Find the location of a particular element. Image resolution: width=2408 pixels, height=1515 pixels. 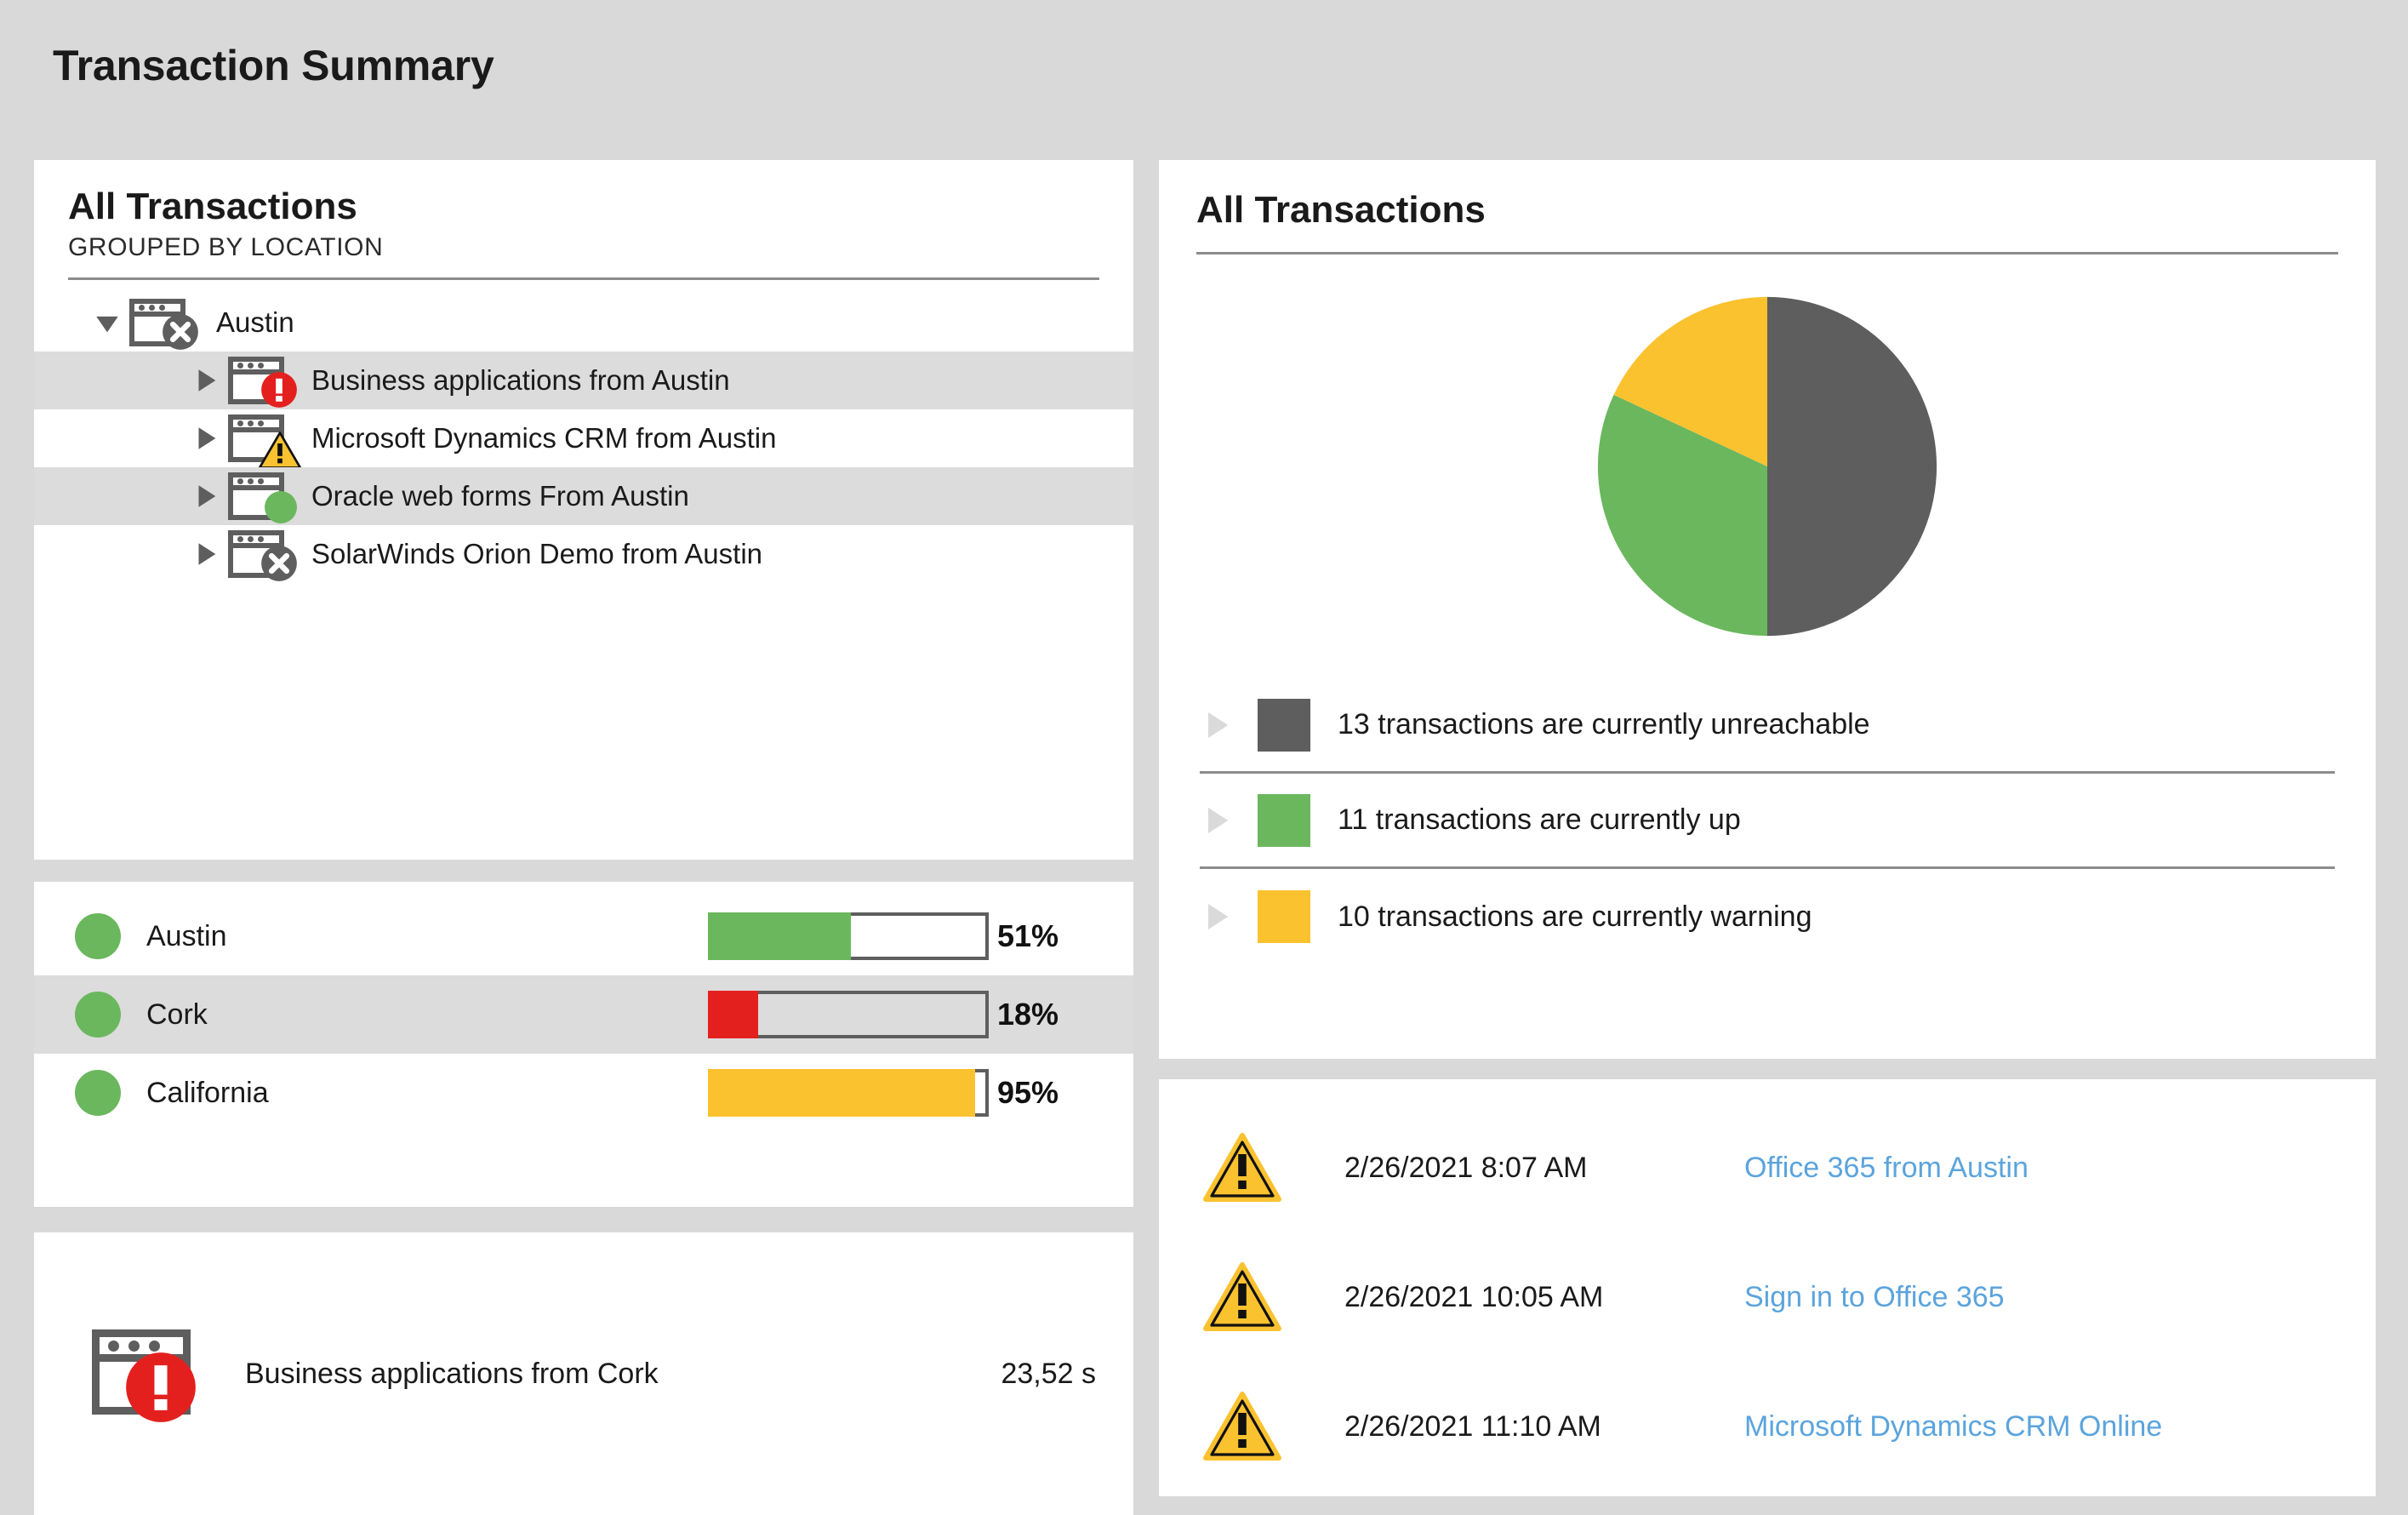

tree-child-row: SolarWinds Orion Demo from Austin is located at coordinates (583, 554).